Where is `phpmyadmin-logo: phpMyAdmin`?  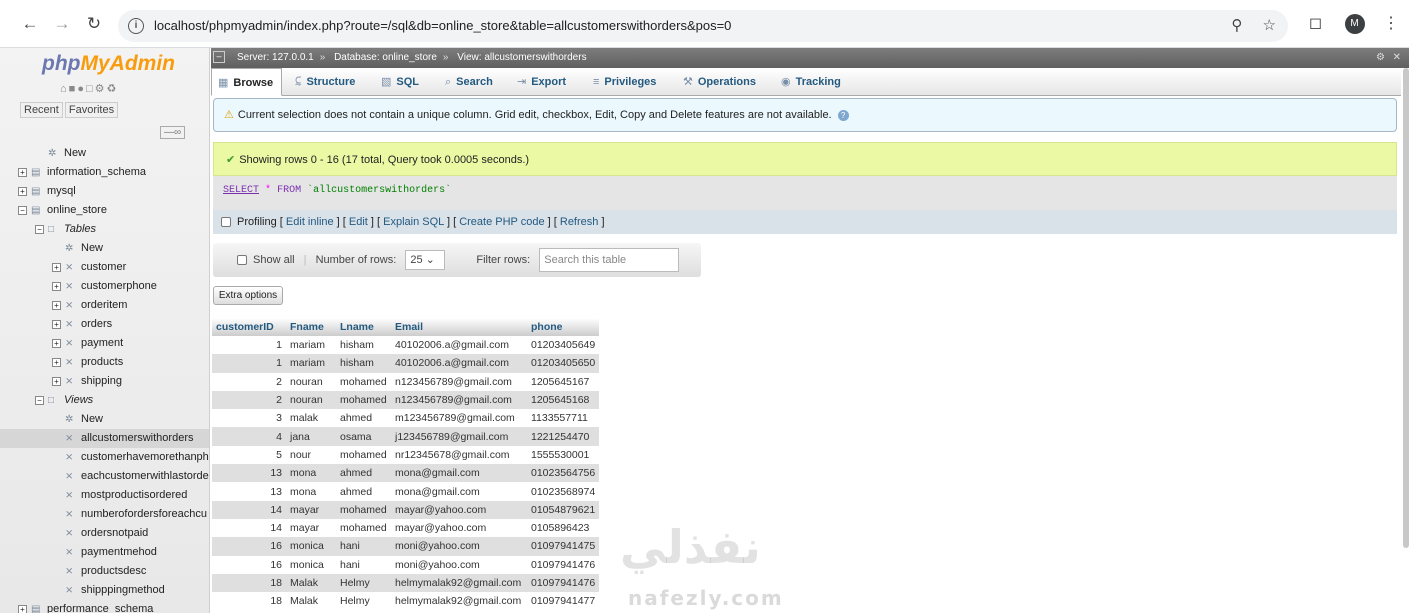 phpmyadmin-logo: phpMyAdmin is located at coordinates (108, 64).